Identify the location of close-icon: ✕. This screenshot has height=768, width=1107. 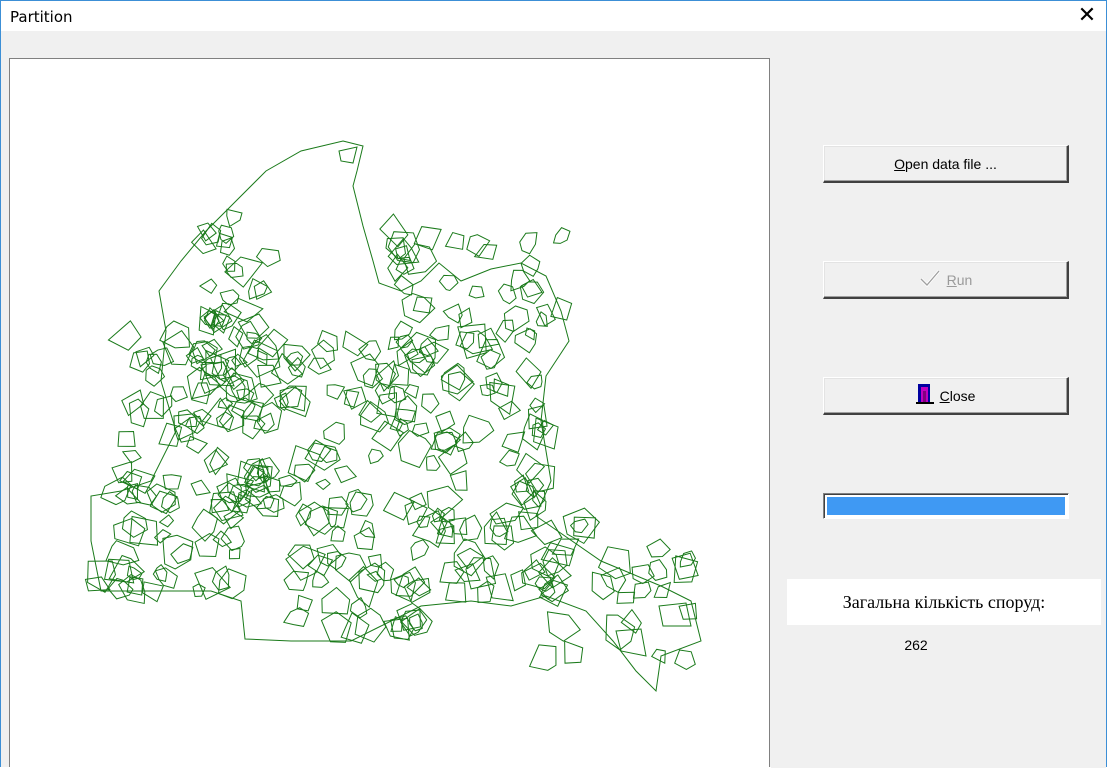
(1087, 16).